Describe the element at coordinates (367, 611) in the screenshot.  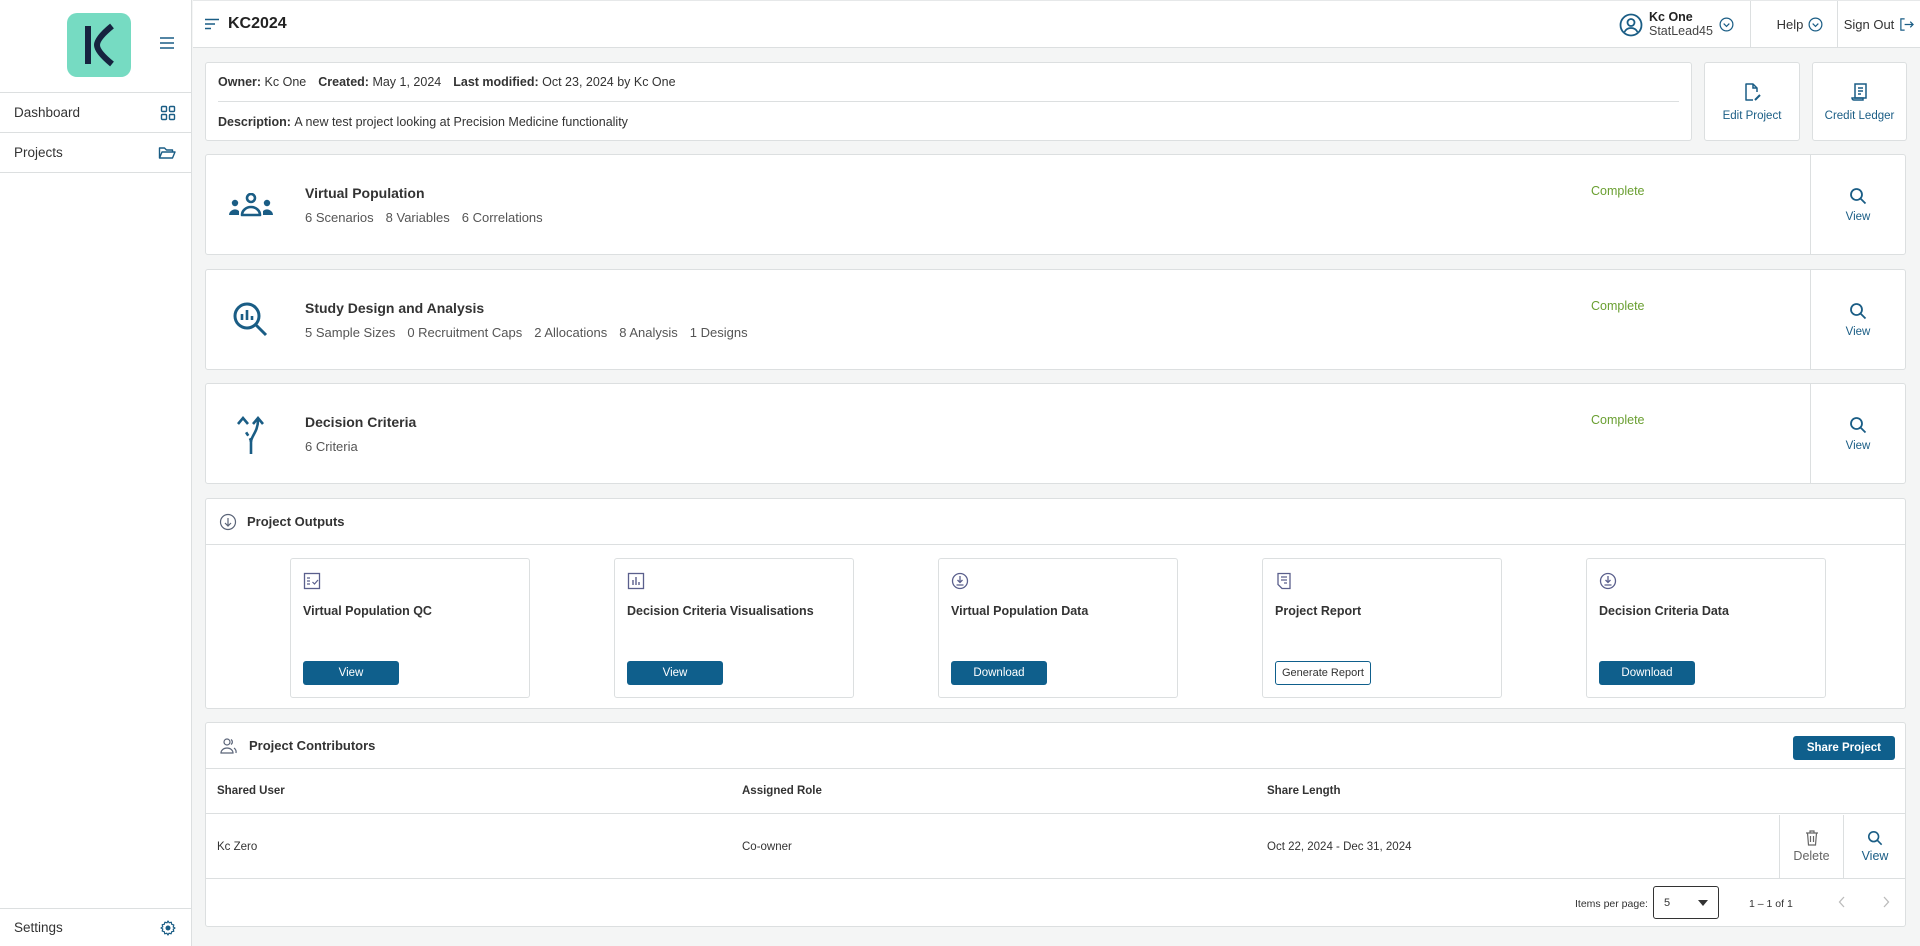
I see `output-title: Virtual Population QC` at that location.